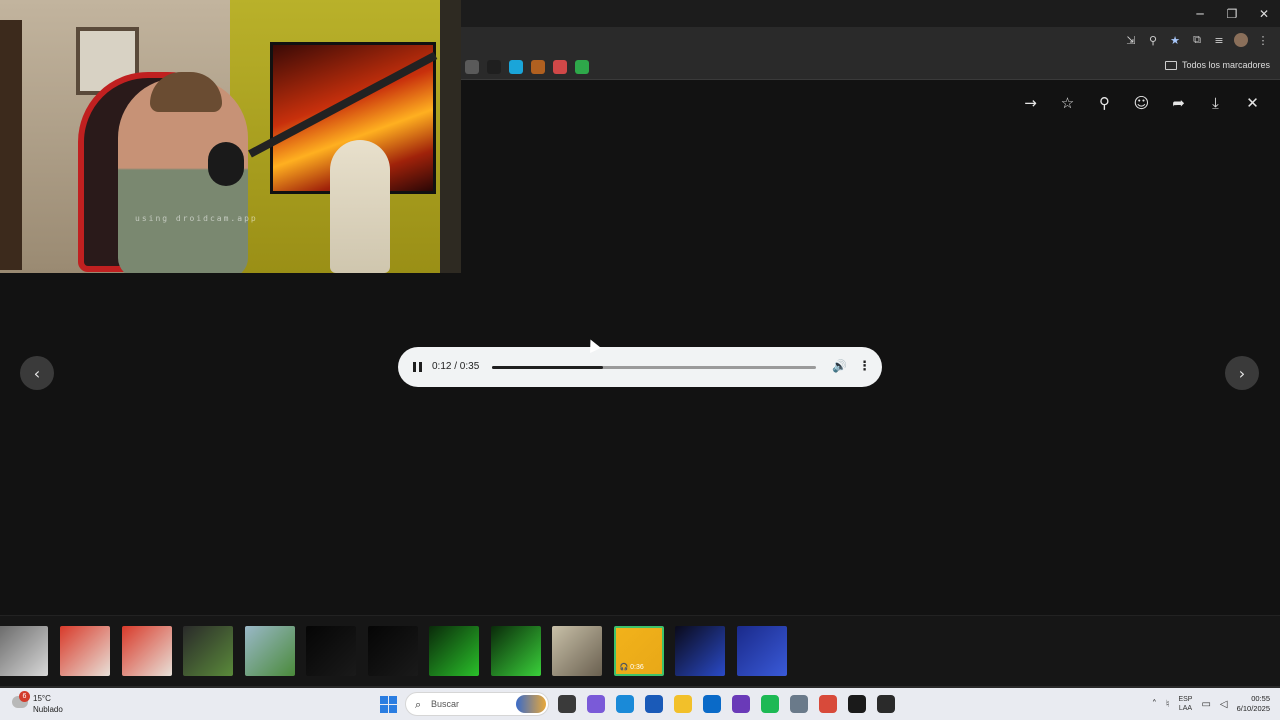 The image size is (1280, 720). What do you see at coordinates (1253, 708) in the screenshot?
I see `clock-date: 6/10/2025` at bounding box center [1253, 708].